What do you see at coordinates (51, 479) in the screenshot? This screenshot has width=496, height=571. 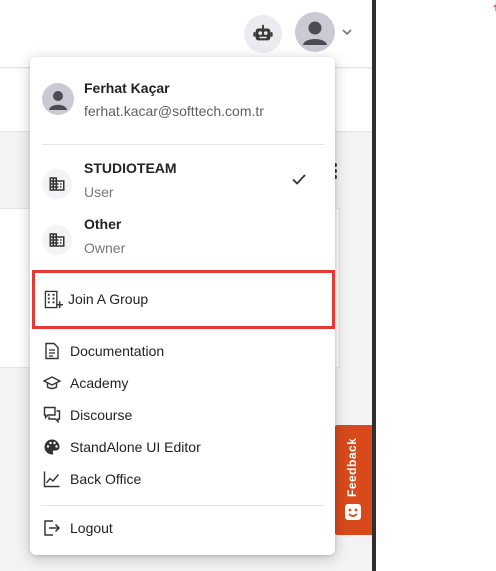 I see `line-chart-icon` at bounding box center [51, 479].